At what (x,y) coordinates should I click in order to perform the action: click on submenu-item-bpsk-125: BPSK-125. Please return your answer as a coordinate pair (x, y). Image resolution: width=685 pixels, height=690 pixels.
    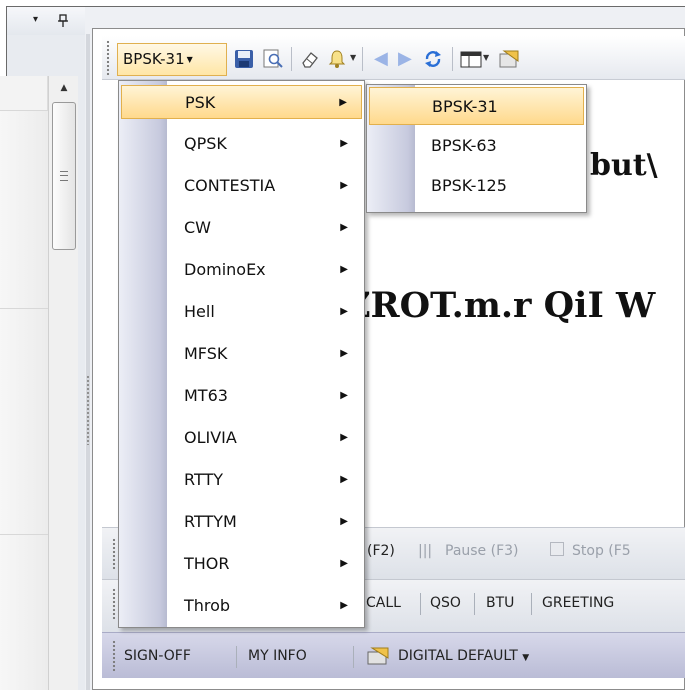
    Looking at the image, I should click on (476, 186).